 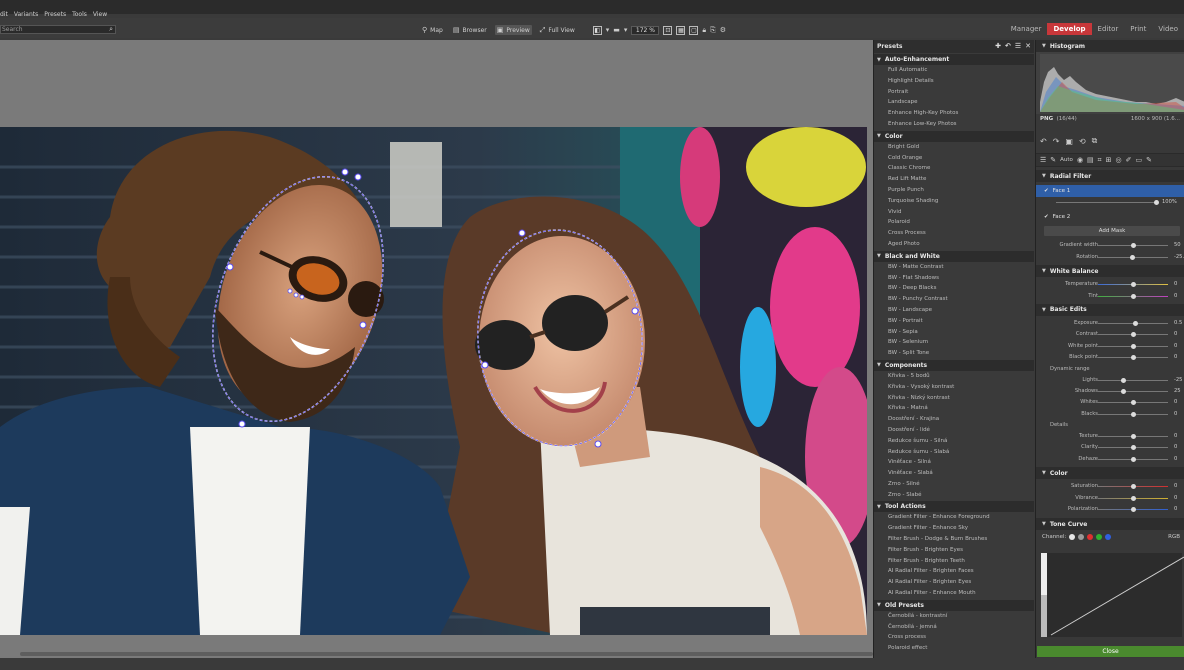 What do you see at coordinates (1110, 357) in the screenshot?
I see `slider-black-point: Black point 0` at bounding box center [1110, 357].